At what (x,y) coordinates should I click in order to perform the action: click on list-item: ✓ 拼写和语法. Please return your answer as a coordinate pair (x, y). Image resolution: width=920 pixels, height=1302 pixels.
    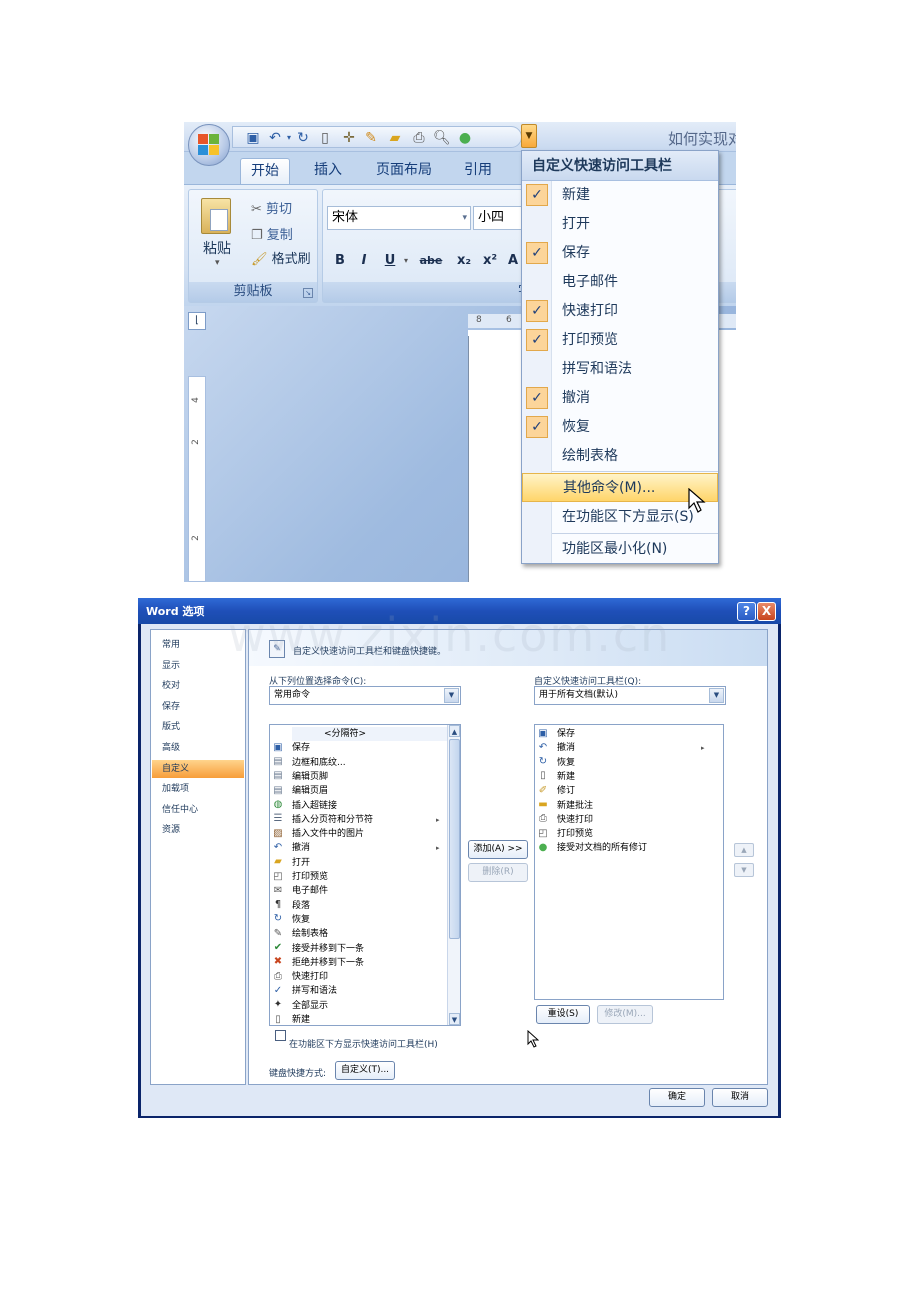
    Looking at the image, I should click on (304, 991).